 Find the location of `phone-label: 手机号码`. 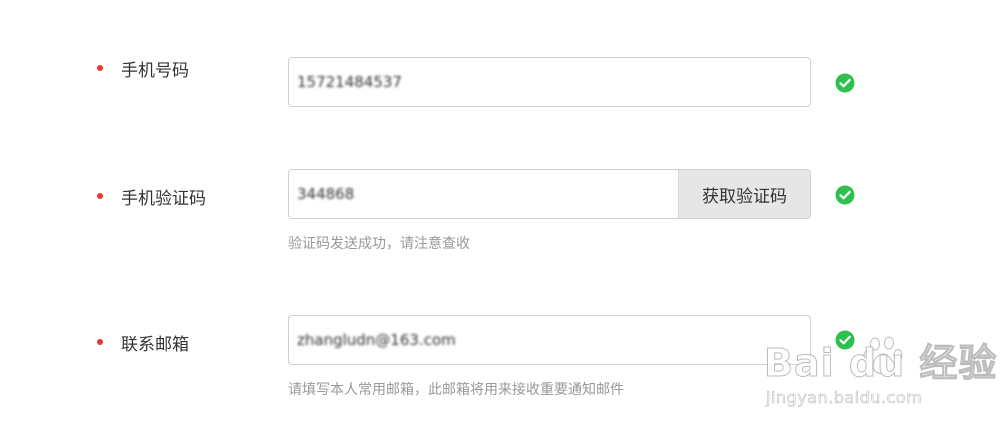

phone-label: 手机号码 is located at coordinates (155, 71).